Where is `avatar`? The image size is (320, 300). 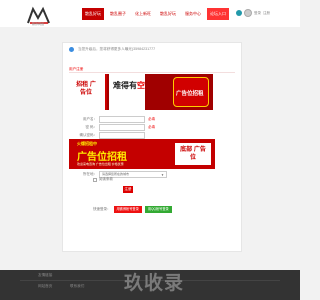 avatar is located at coordinates (248, 13).